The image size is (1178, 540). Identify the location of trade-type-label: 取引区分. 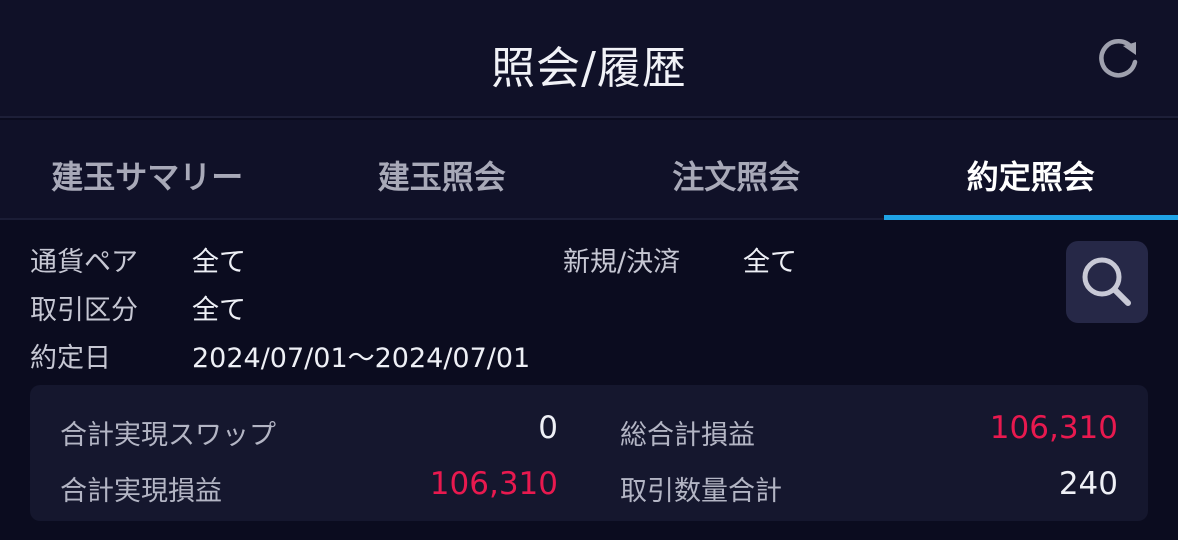
(84, 310).